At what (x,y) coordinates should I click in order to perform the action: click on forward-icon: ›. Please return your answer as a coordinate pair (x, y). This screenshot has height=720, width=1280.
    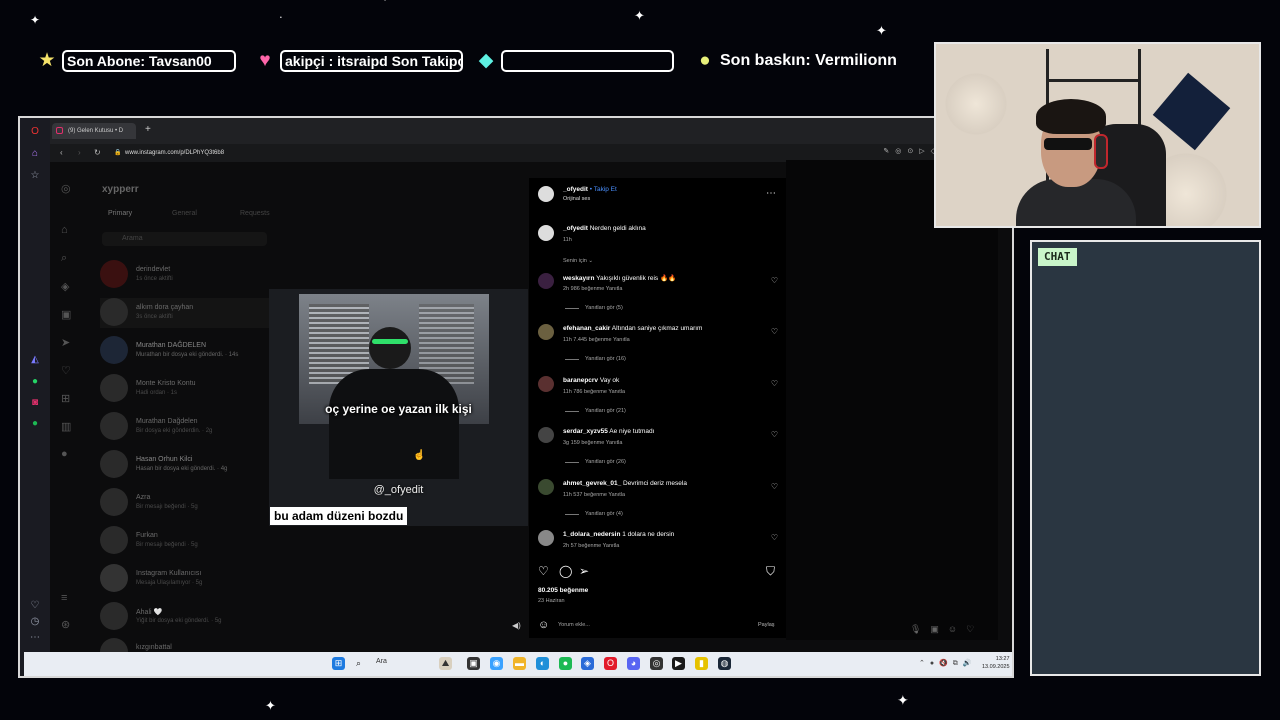
    Looking at the image, I should click on (79, 153).